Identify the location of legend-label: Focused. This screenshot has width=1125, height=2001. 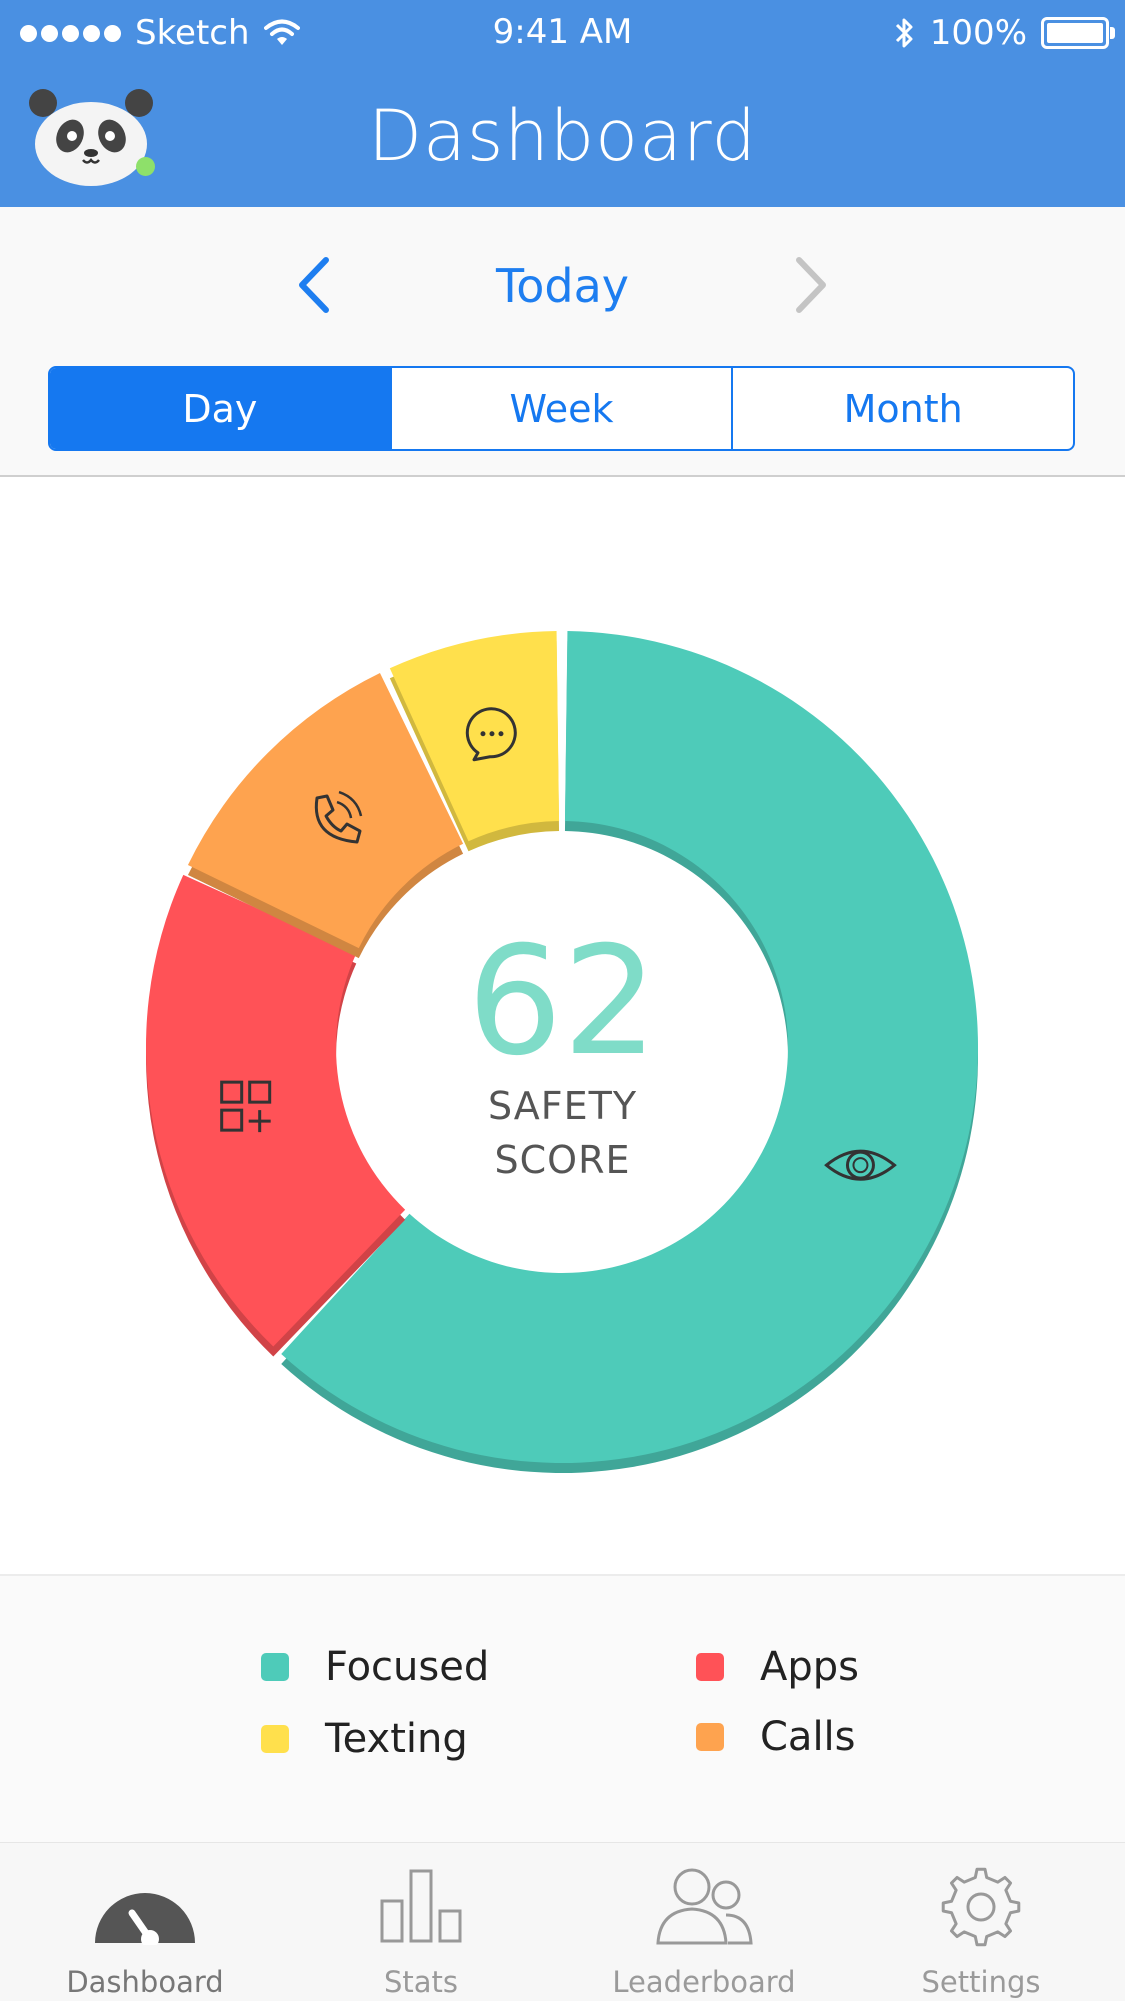
(407, 1667).